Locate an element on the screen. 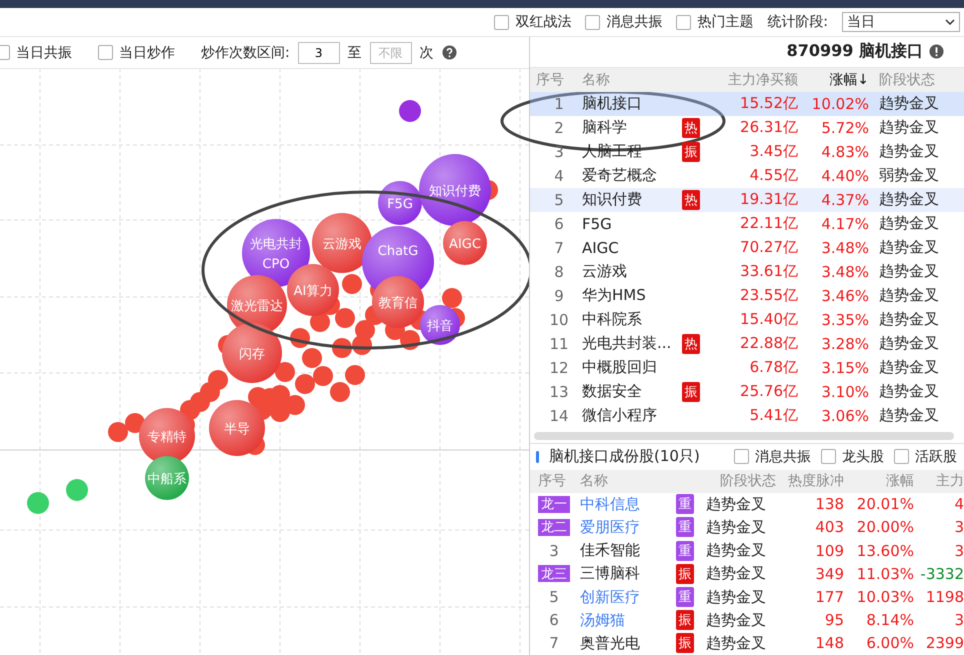 This screenshot has width=964, height=655. checkbox-label: 双红战法 is located at coordinates (543, 22).